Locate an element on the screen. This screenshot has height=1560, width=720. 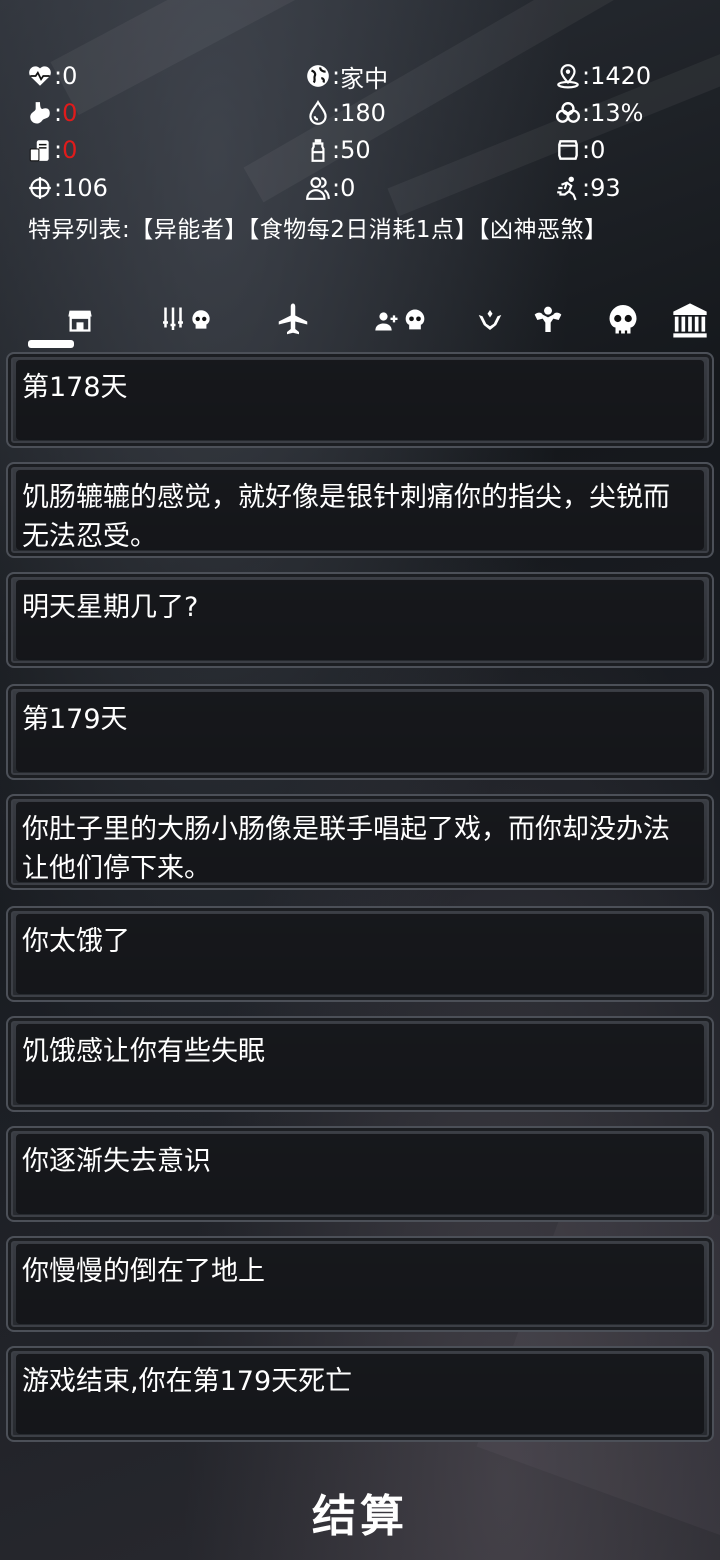
log-entry-text: 你太饿了 is located at coordinates (76, 941).